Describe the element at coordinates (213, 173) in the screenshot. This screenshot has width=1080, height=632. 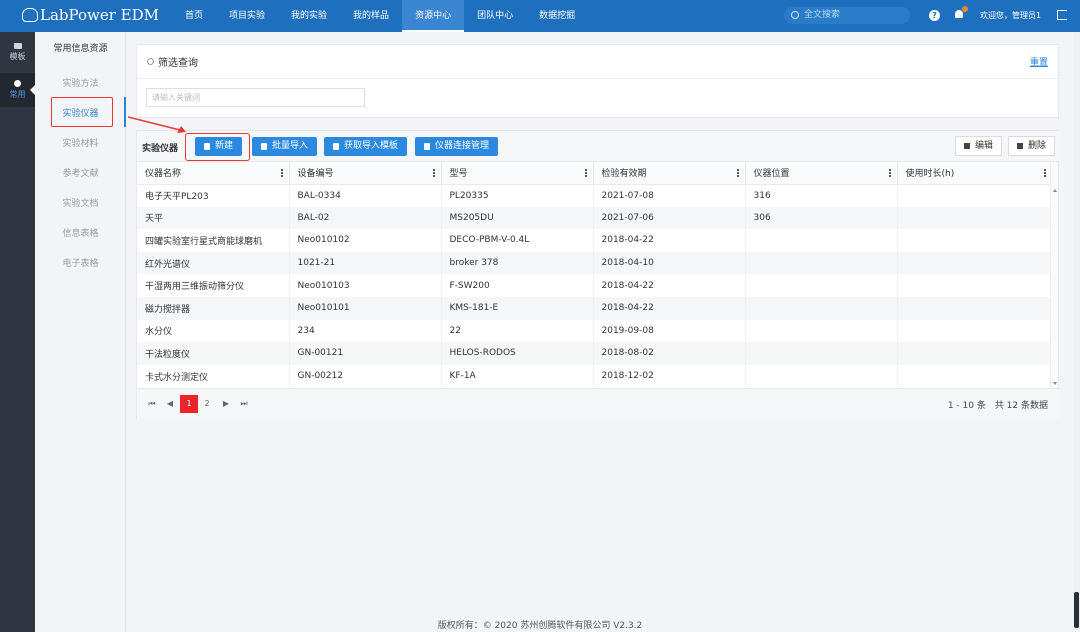
I see `column-header: 仪器名称` at that location.